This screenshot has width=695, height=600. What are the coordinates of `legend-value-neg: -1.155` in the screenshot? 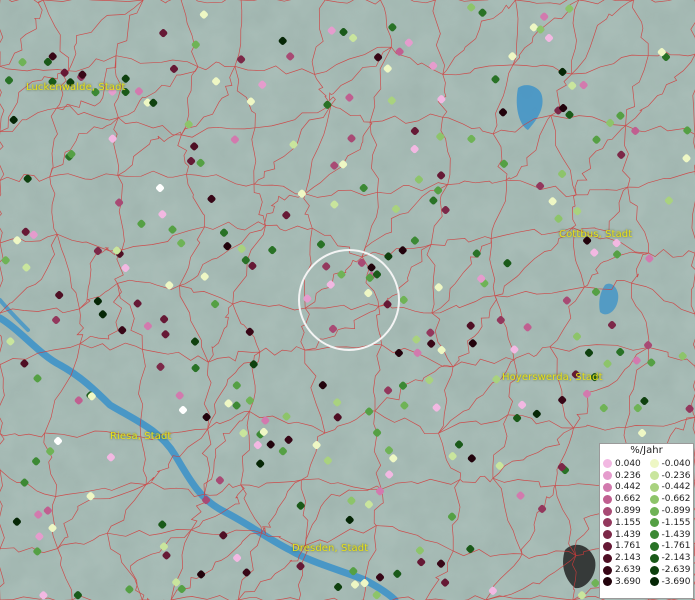 It's located at (676, 522).